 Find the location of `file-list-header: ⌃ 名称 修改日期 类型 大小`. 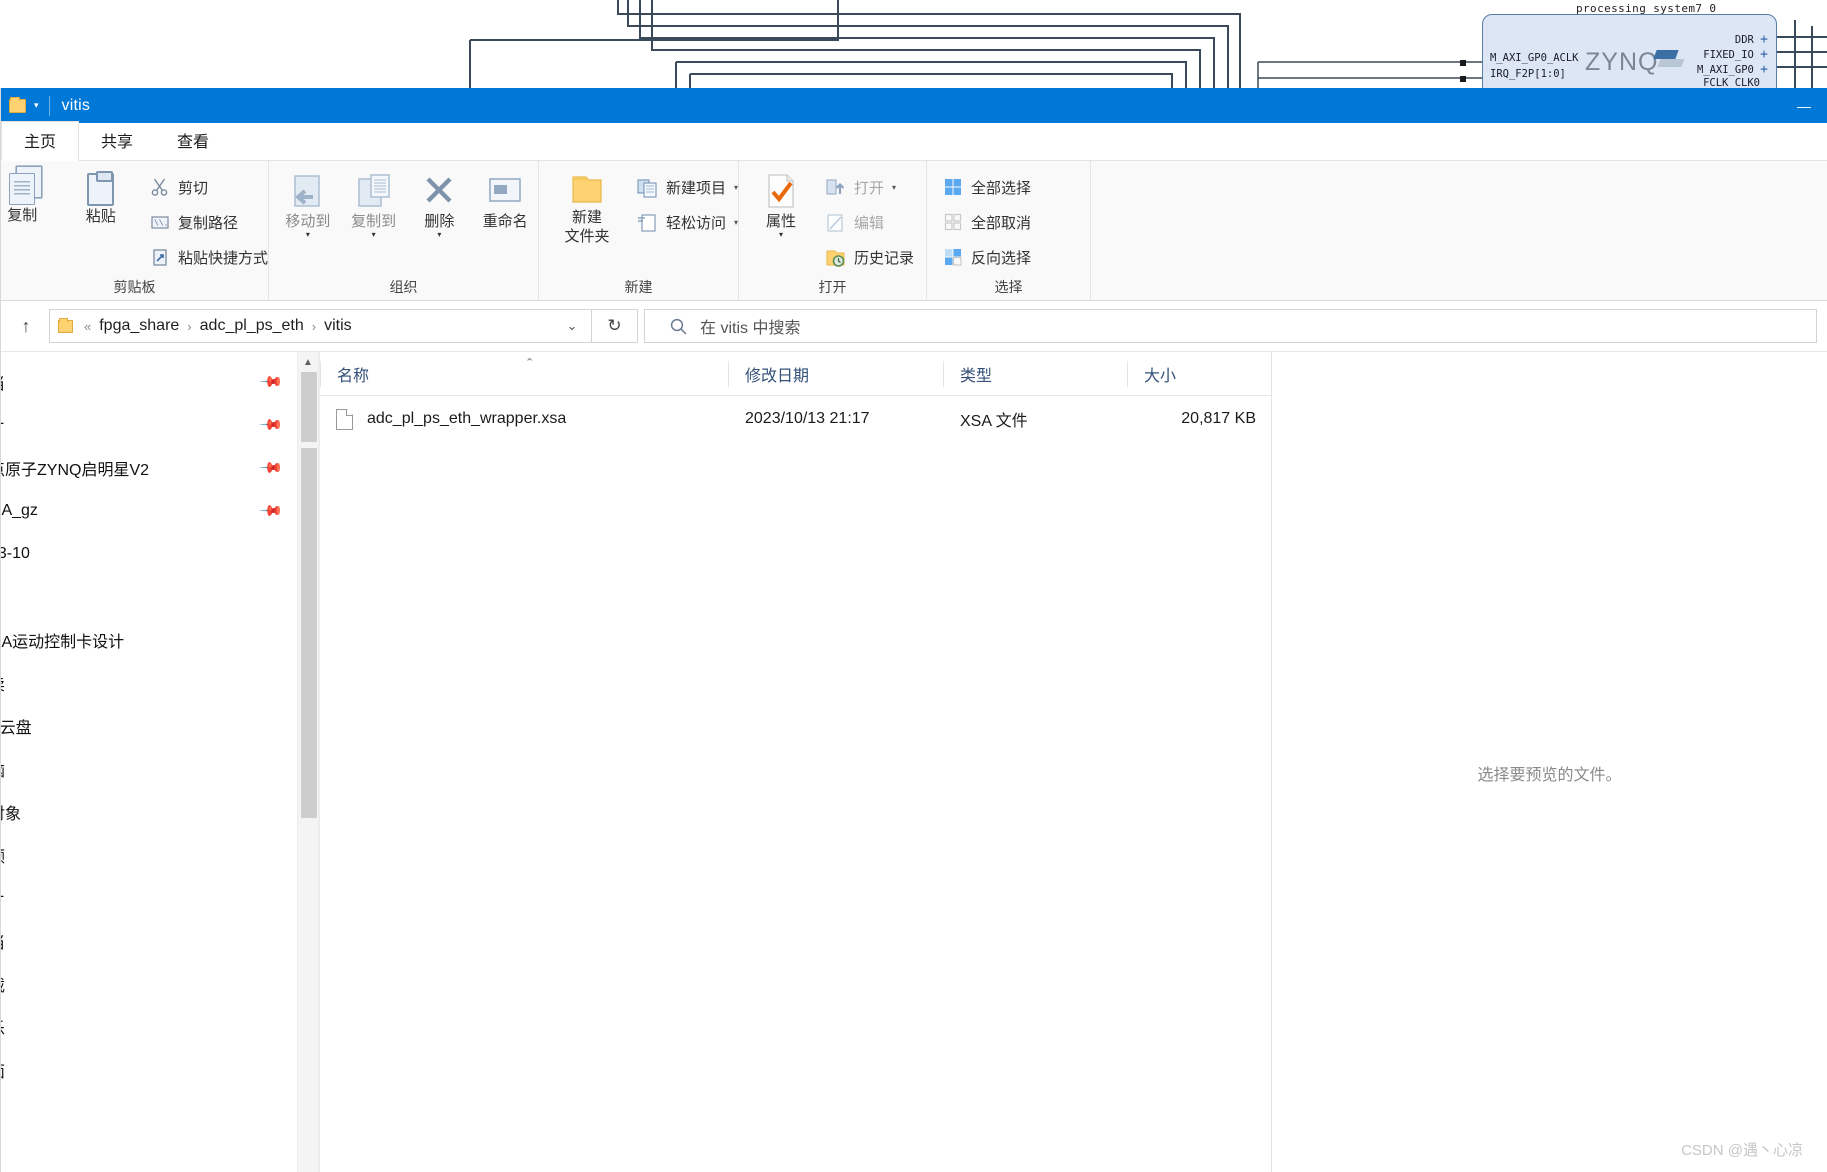

file-list-header: ⌃ 名称 修改日期 类型 大小 is located at coordinates (795, 374).